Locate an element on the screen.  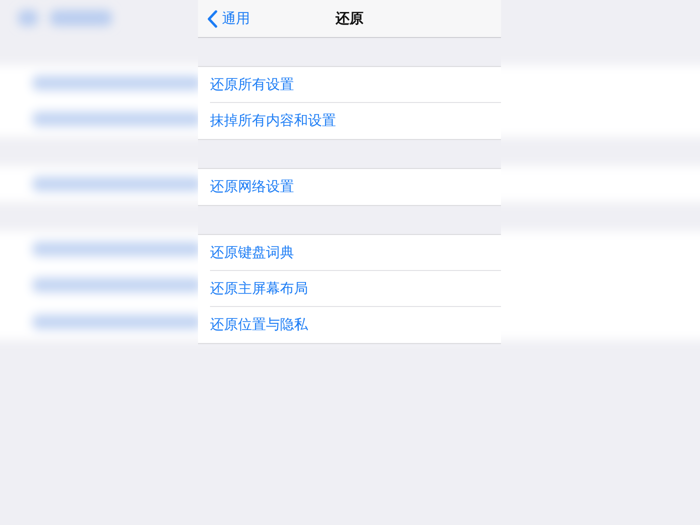
page-title: 还原 is located at coordinates (350, 19).